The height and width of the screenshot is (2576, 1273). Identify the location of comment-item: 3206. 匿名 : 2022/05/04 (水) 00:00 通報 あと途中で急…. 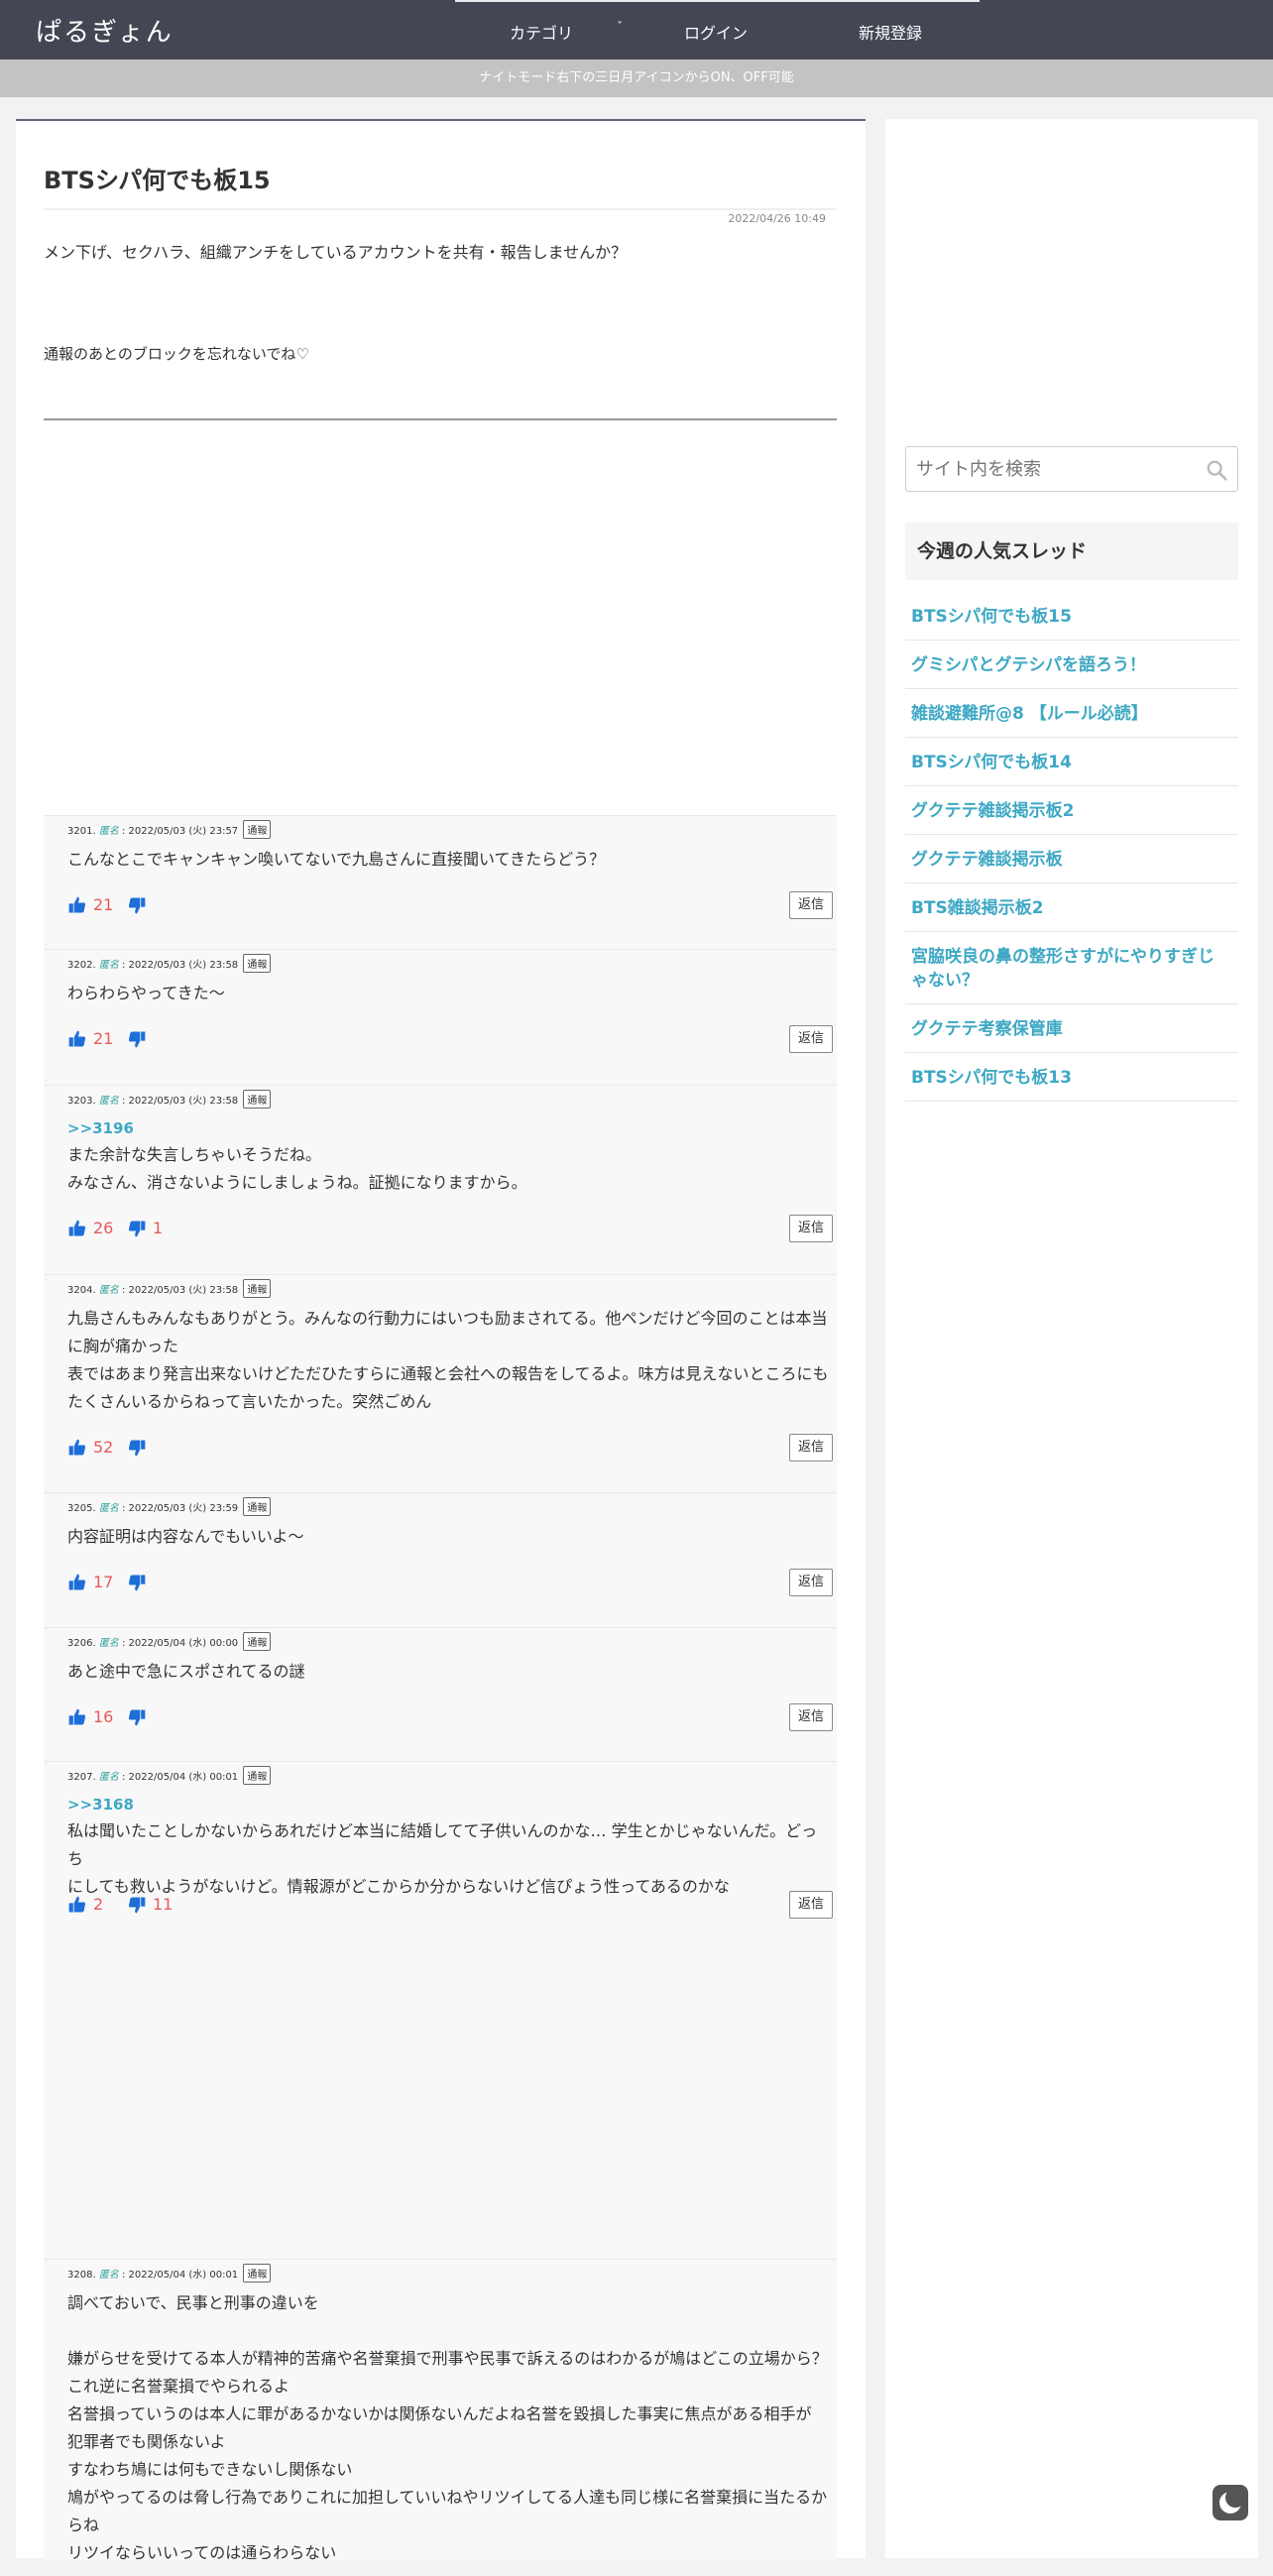
(440, 1691).